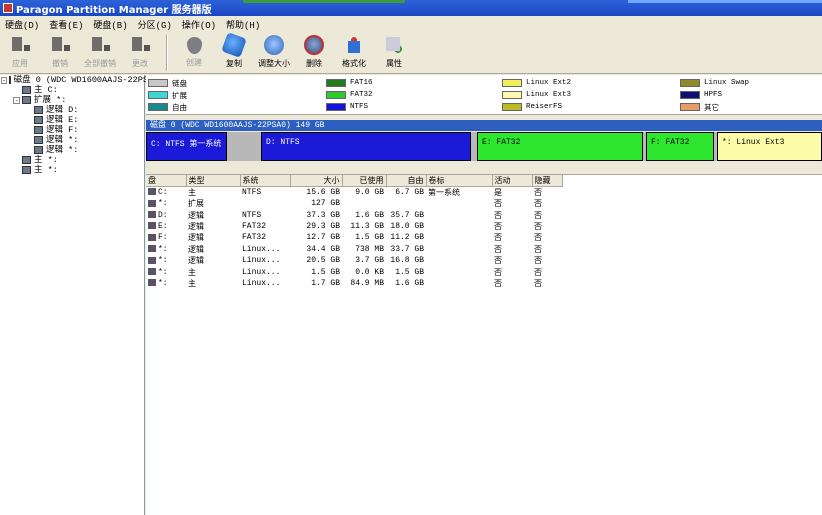 This screenshot has width=822, height=515. Describe the element at coordinates (354, 192) in the screenshot. I see `table-row: C: 主 NTFS 15.6 GB 9.0 GB 6.7 GB 第一系统 是 否` at that location.